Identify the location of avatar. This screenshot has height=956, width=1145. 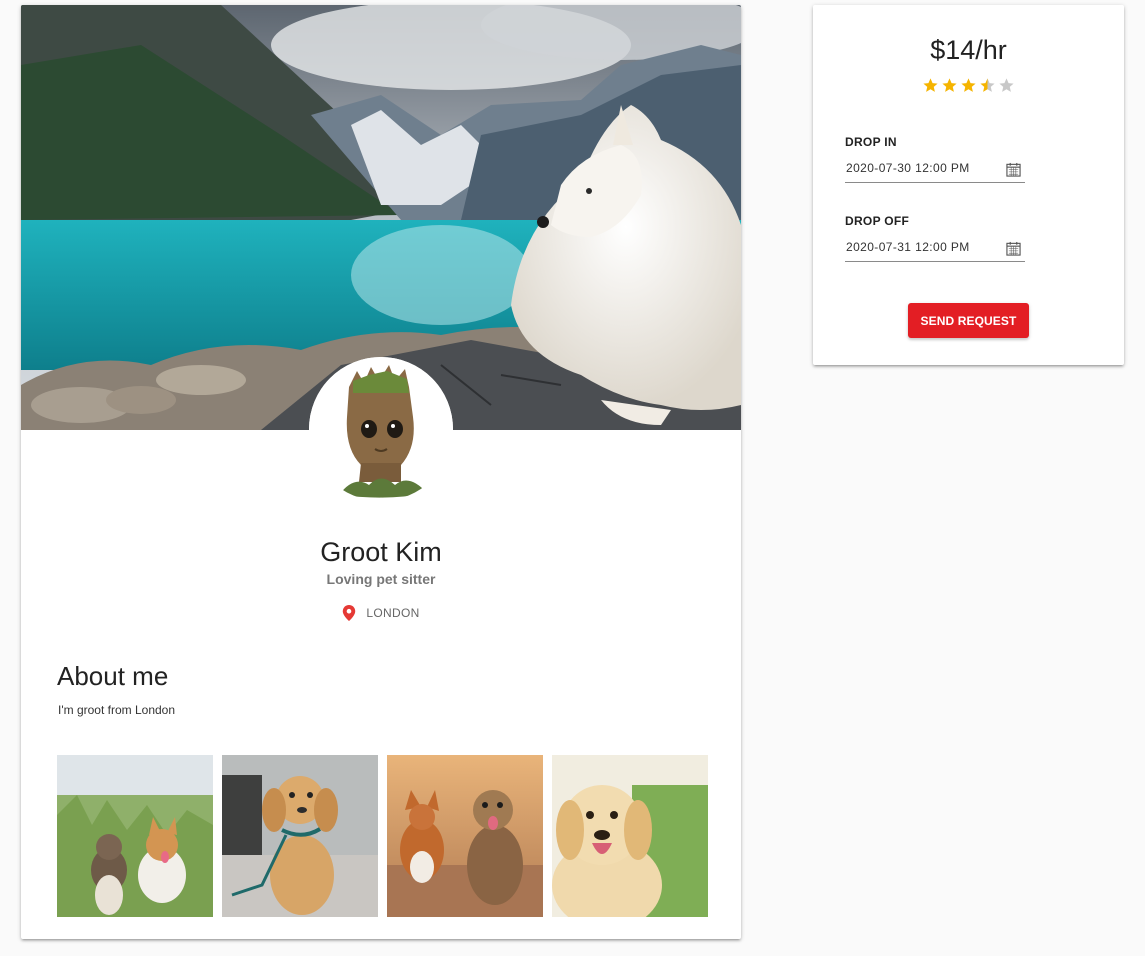
(381, 429).